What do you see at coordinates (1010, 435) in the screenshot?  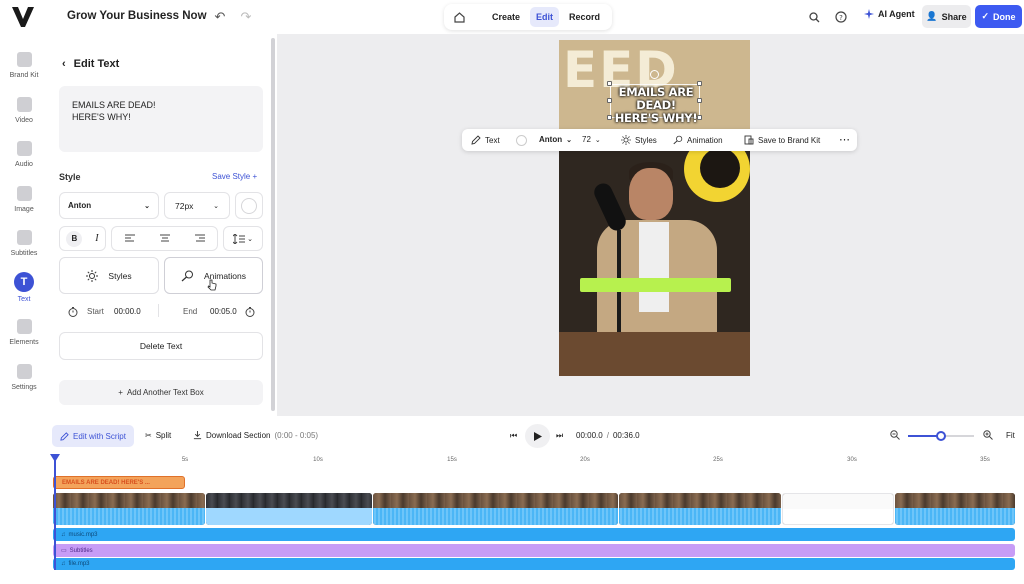 I see `fit-button: Fit` at bounding box center [1010, 435].